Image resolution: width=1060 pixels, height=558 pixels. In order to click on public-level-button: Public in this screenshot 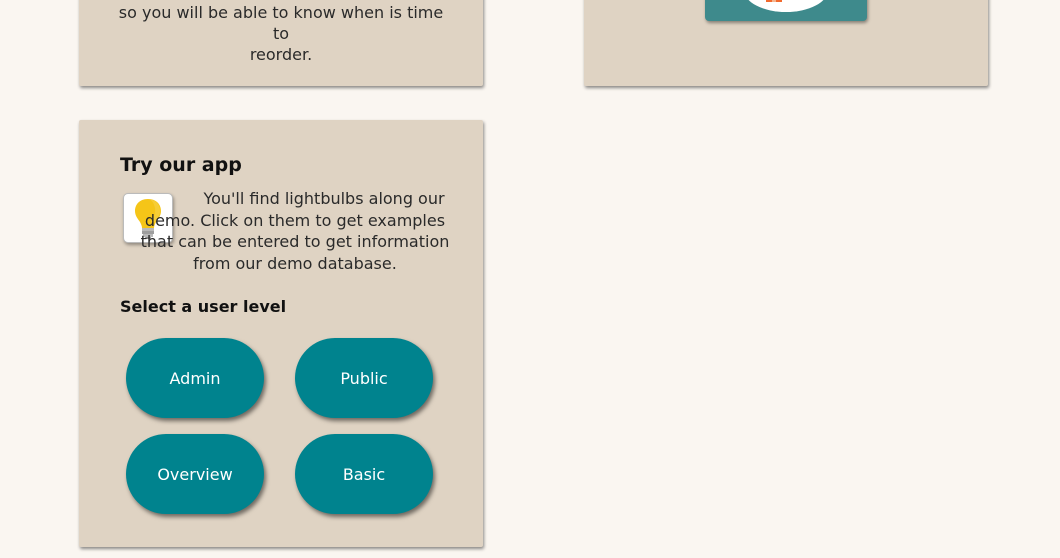, I will do `click(364, 378)`.